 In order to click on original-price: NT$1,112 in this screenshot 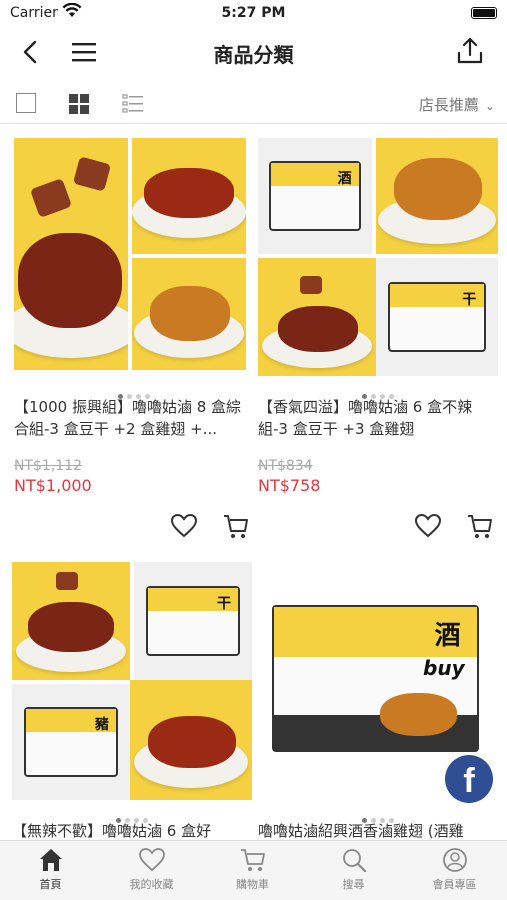, I will do `click(48, 466)`.